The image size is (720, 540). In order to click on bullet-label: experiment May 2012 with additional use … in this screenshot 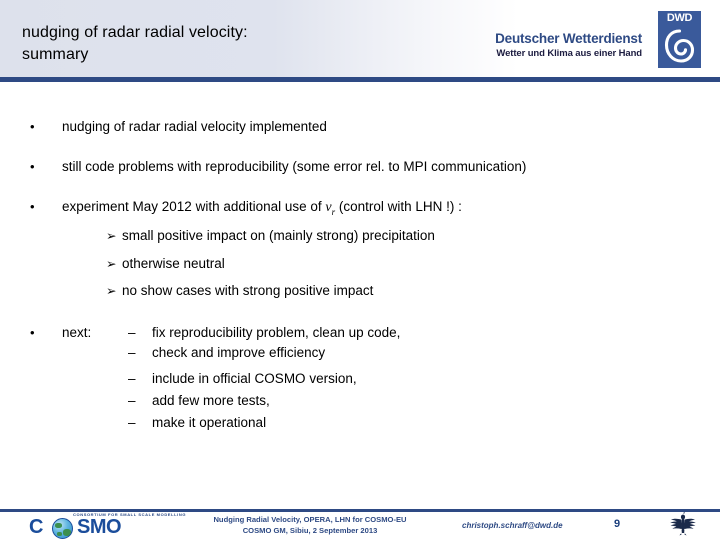, I will do `click(262, 209)`.